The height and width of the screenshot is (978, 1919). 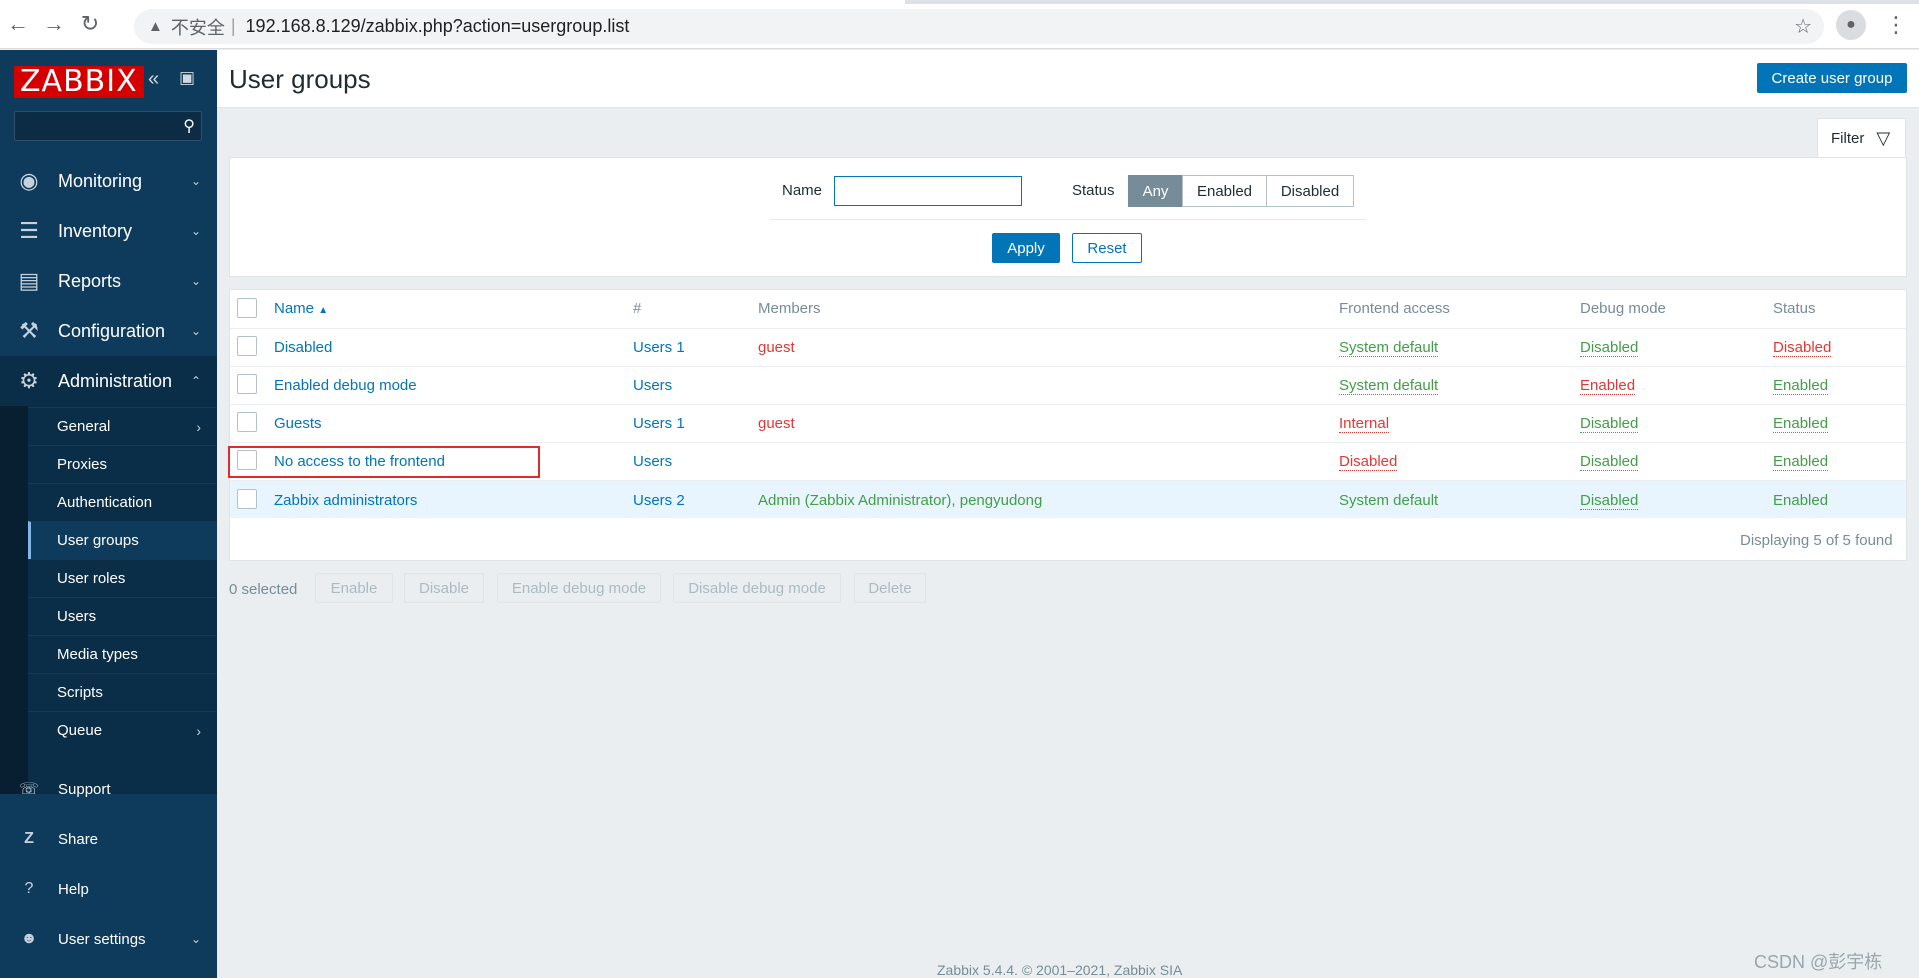 What do you see at coordinates (155, 26) in the screenshot?
I see `warning-icon: ▲` at bounding box center [155, 26].